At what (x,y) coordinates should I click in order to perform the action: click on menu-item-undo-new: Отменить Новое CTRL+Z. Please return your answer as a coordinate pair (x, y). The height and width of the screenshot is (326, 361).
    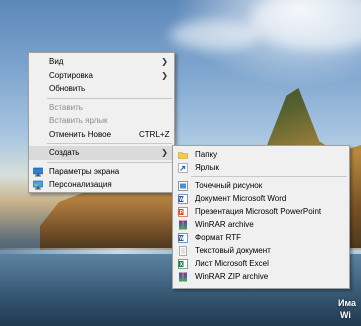
    Looking at the image, I should click on (101, 135).